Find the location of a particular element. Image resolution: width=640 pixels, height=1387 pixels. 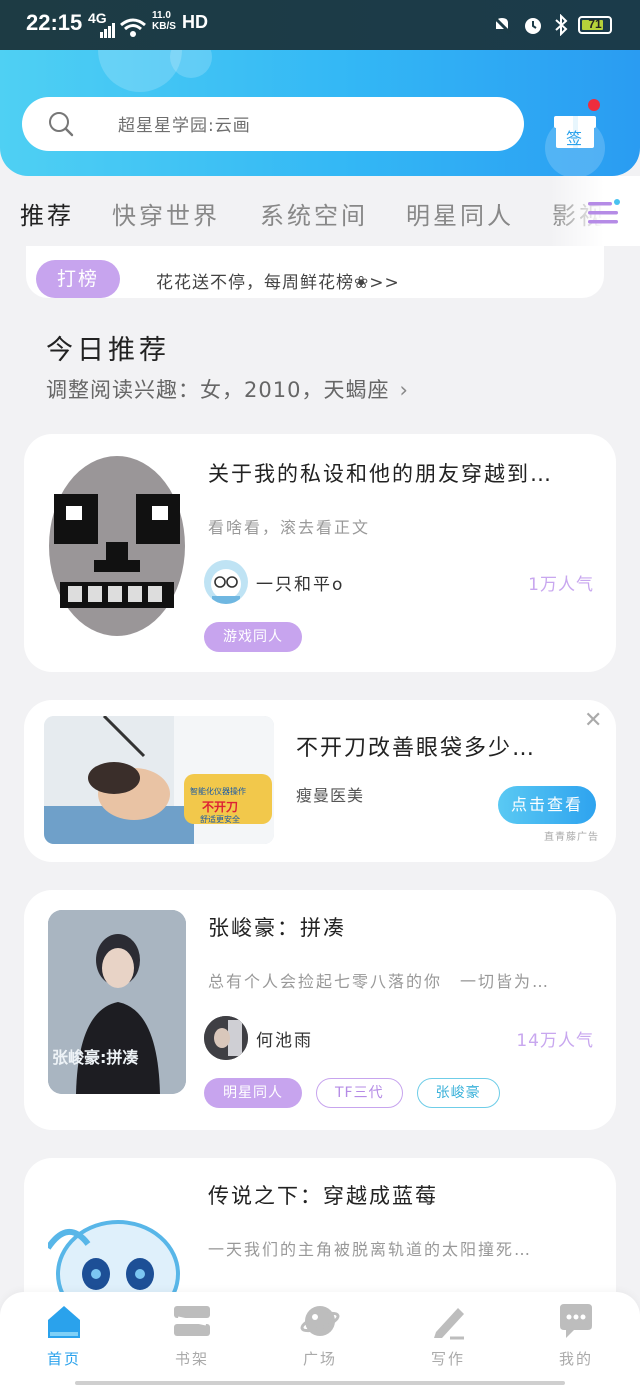

reading-interest-link: 调整阅读兴趣：女，2010，天蝎座 › is located at coordinates (227, 389).